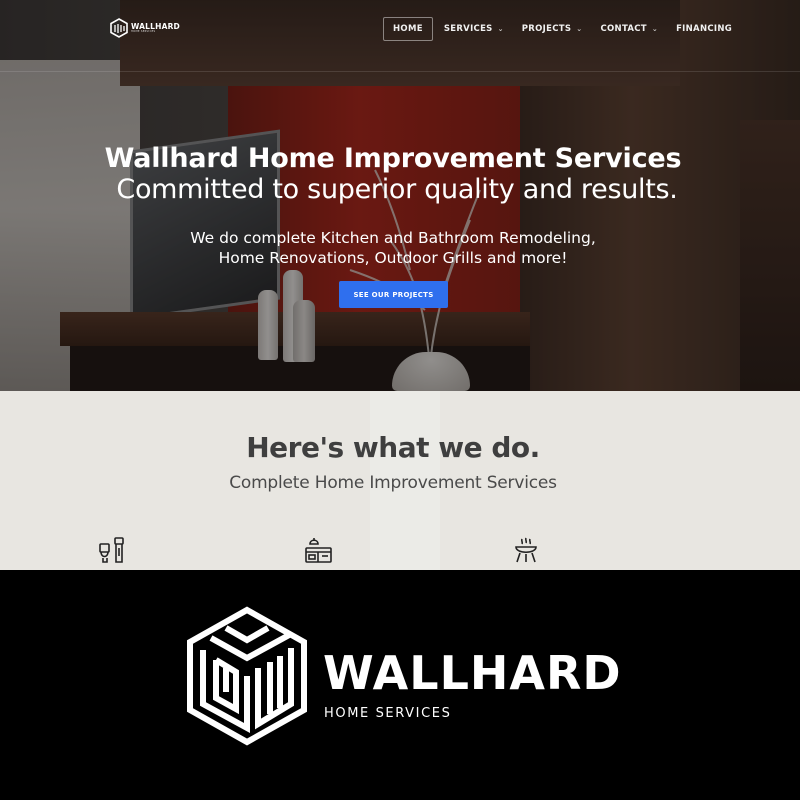 The image size is (800, 800). Describe the element at coordinates (393, 447) in the screenshot. I see `services-title: Here's what we do.` at that location.